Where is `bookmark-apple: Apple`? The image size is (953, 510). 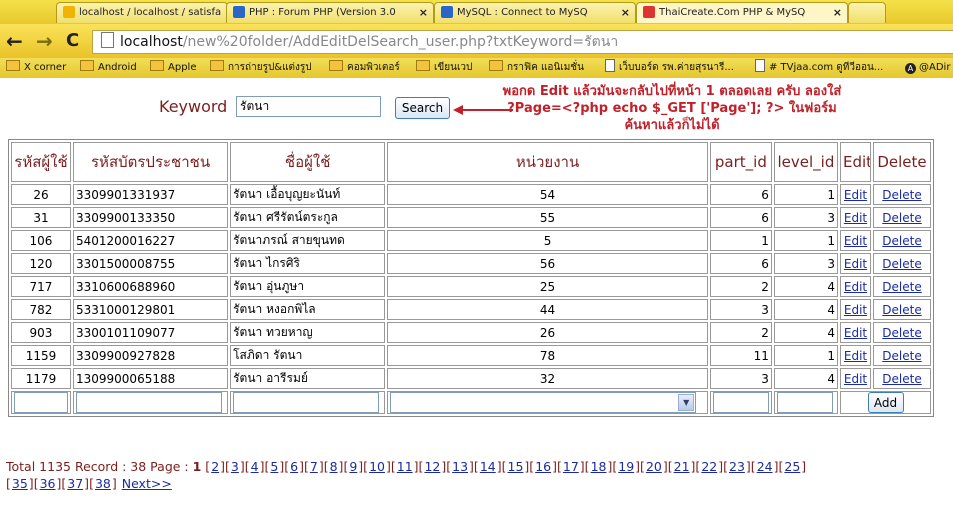
bookmark-apple: Apple is located at coordinates (173, 68).